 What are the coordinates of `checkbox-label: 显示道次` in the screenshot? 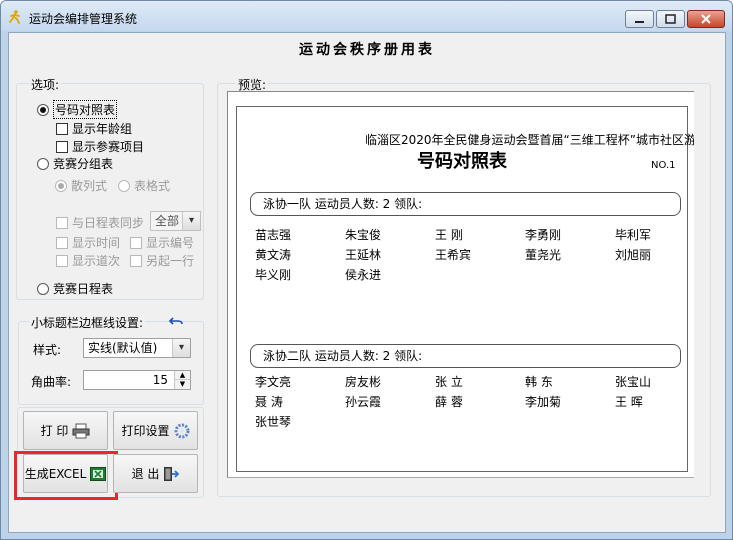 It's located at (96, 261).